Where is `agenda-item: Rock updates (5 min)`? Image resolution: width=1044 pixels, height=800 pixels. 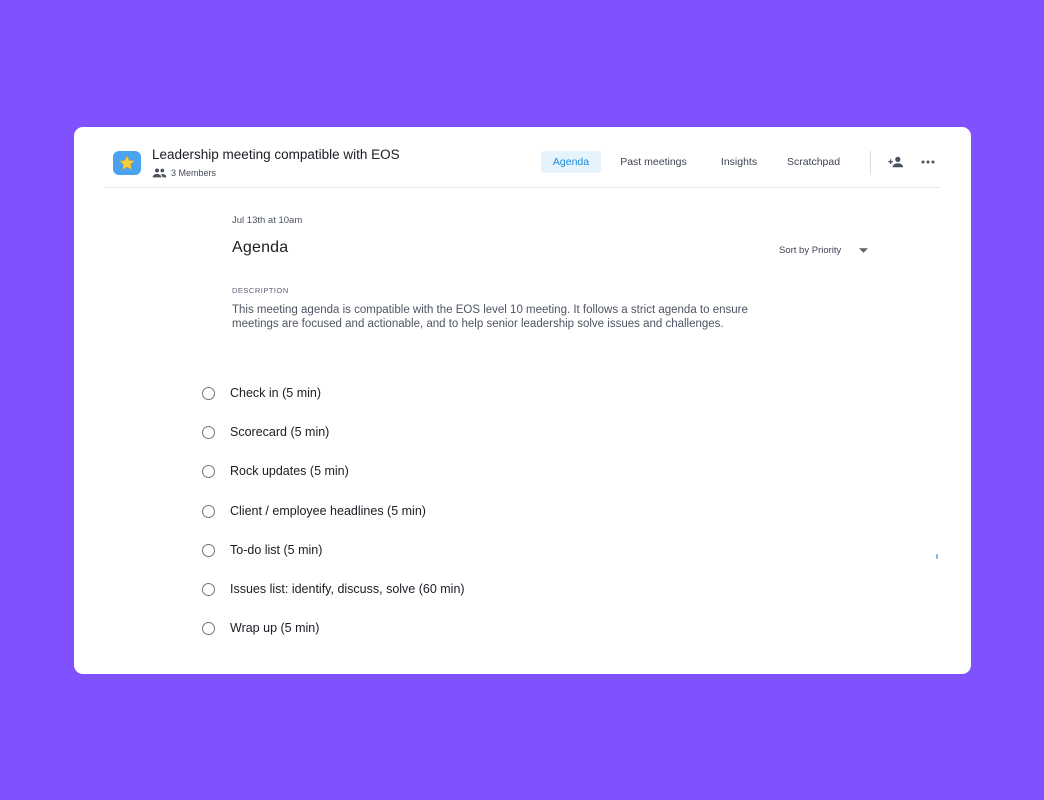
agenda-item: Rock updates (5 min) is located at coordinates (275, 471).